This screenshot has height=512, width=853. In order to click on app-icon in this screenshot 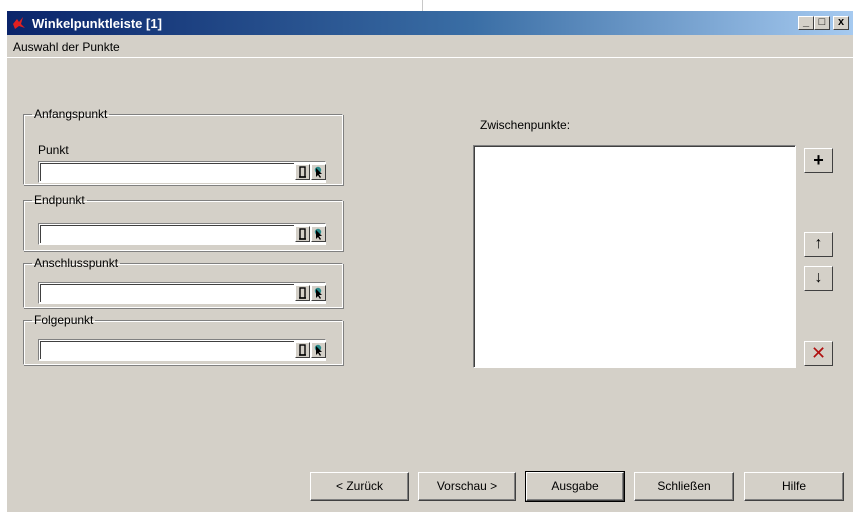, I will do `click(19, 23)`.